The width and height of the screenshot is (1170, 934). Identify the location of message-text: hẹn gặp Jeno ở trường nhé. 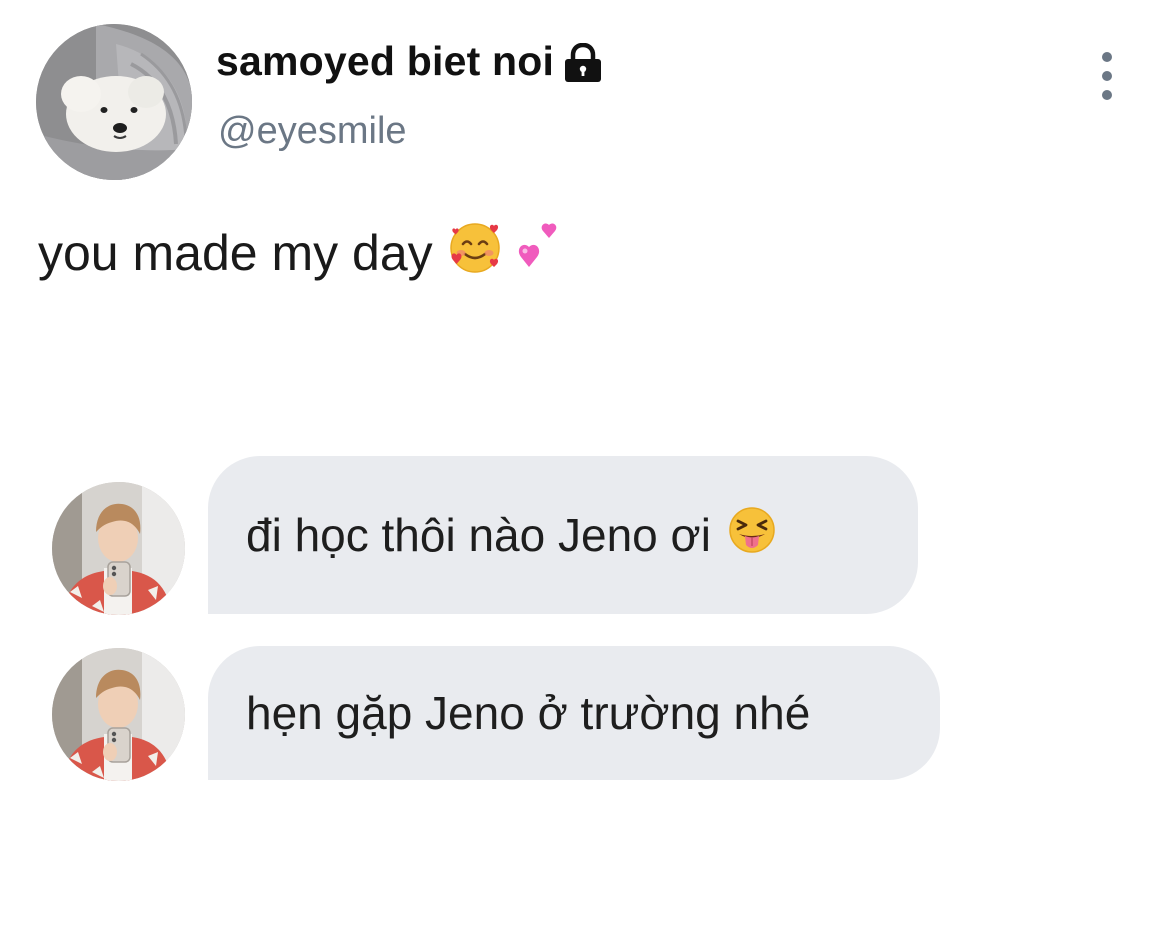
(528, 713).